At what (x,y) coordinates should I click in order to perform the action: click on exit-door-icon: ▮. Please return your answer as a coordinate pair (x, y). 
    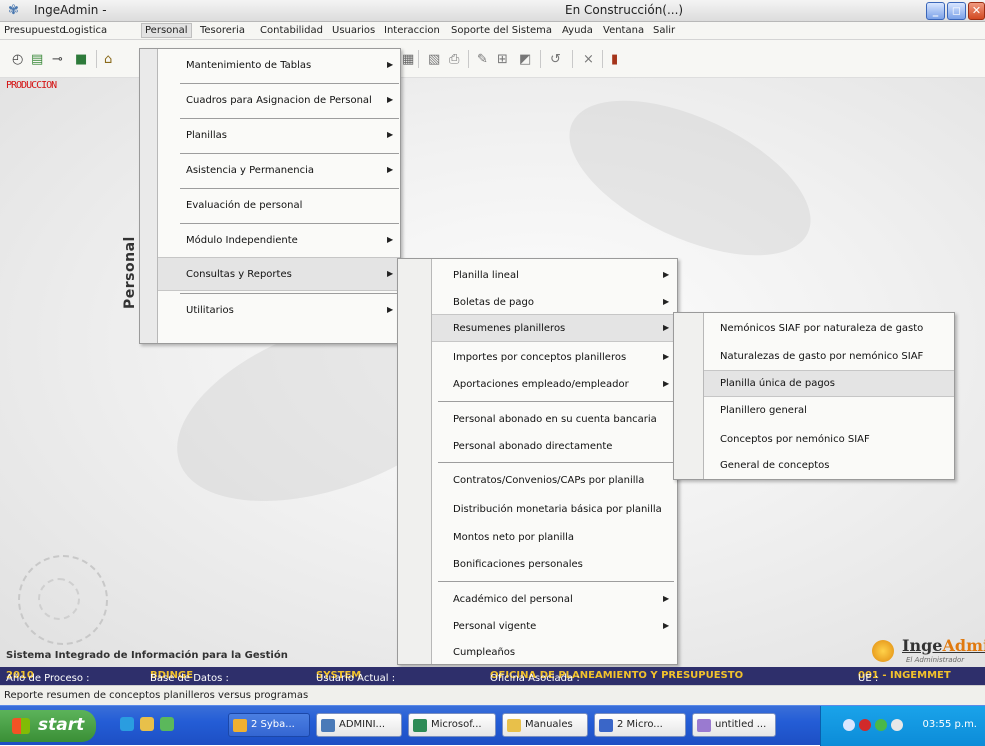
    Looking at the image, I should click on (614, 59).